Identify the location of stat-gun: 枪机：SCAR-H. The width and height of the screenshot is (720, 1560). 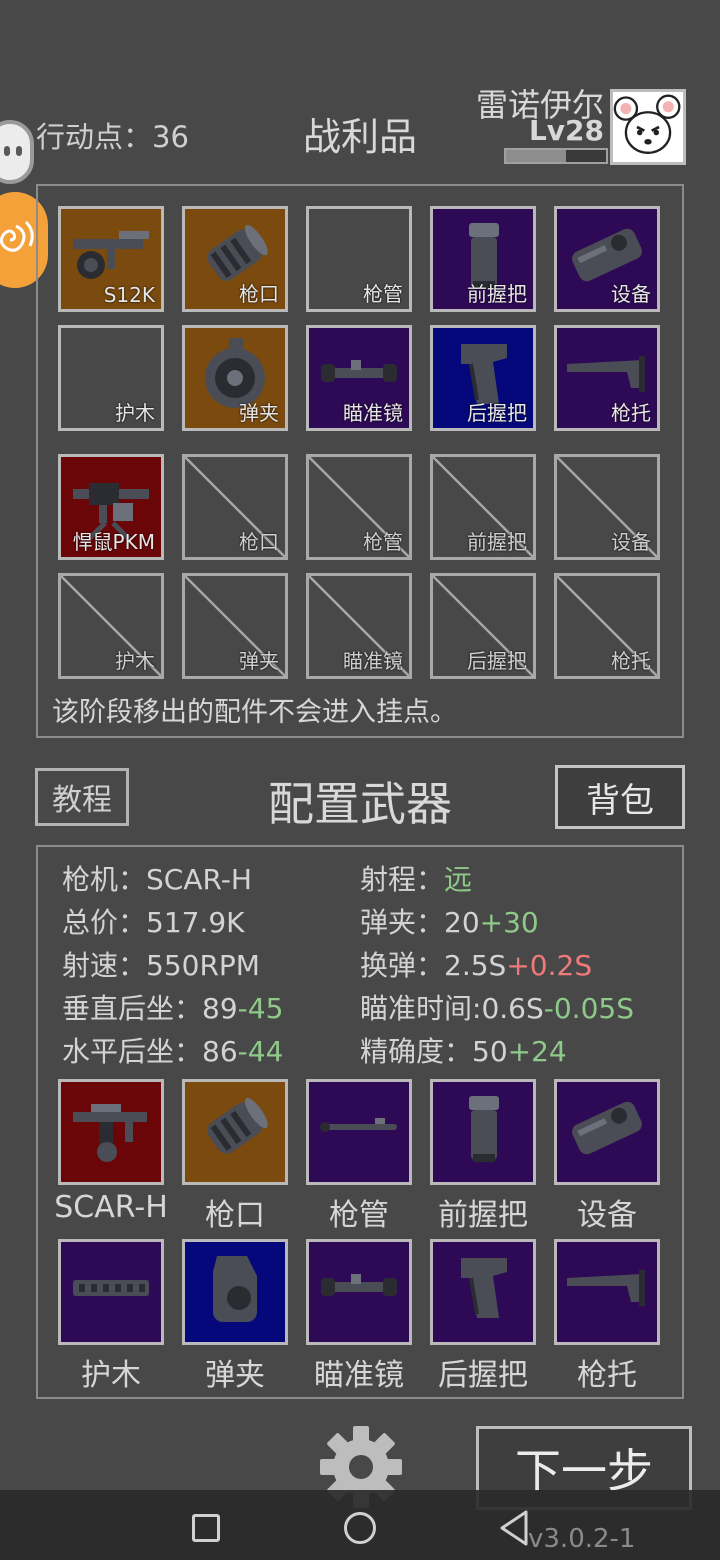
(157, 879).